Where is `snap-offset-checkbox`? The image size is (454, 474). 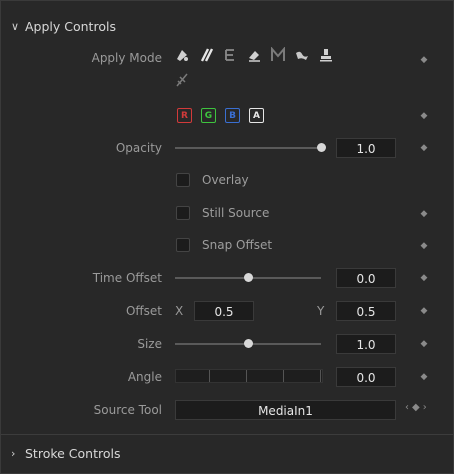 snap-offset-checkbox is located at coordinates (183, 245).